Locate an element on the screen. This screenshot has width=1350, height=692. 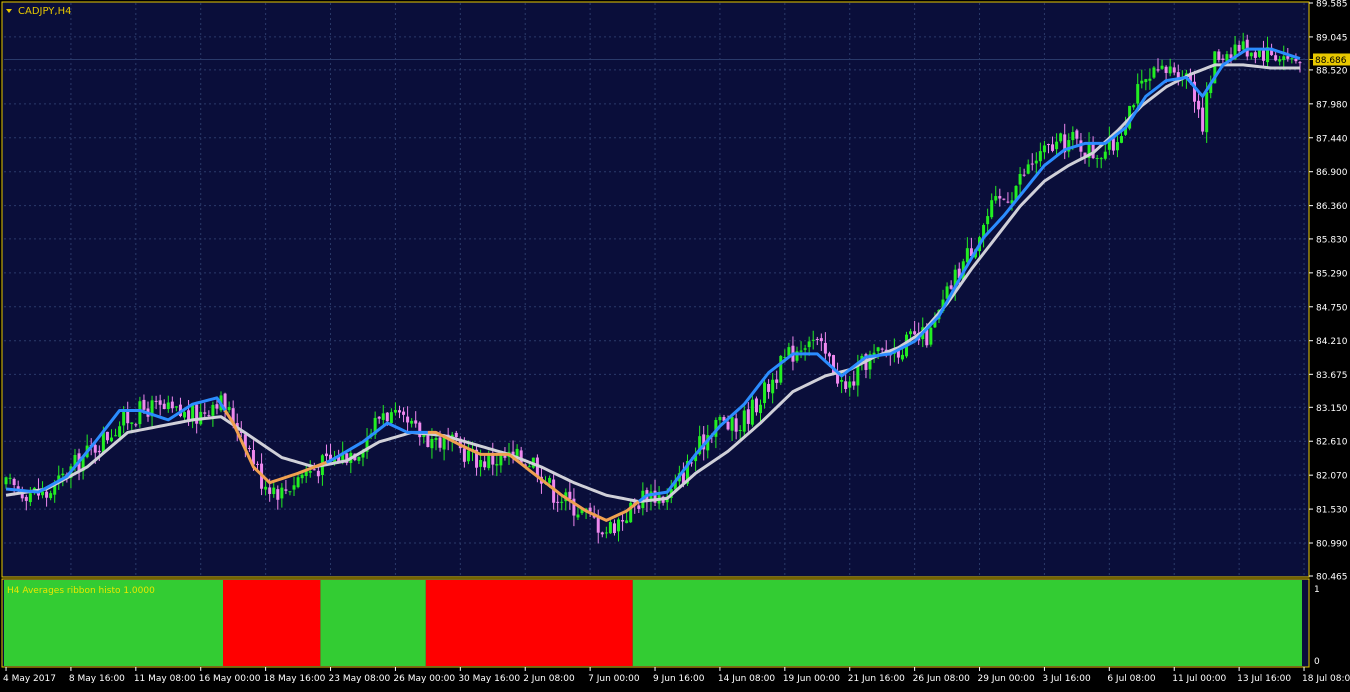
price-tick-label: 86.900 is located at coordinates (1332, 173).